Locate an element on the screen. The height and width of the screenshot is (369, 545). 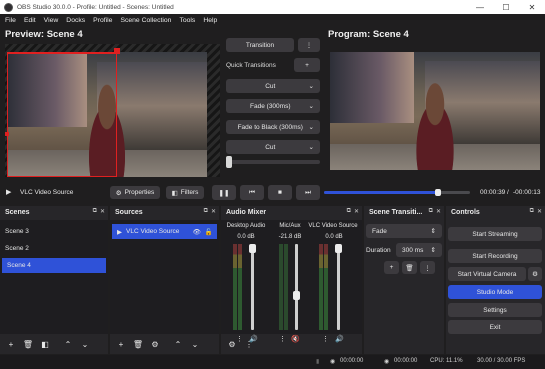
pause-button: ❚❚ is located at coordinates (224, 192).